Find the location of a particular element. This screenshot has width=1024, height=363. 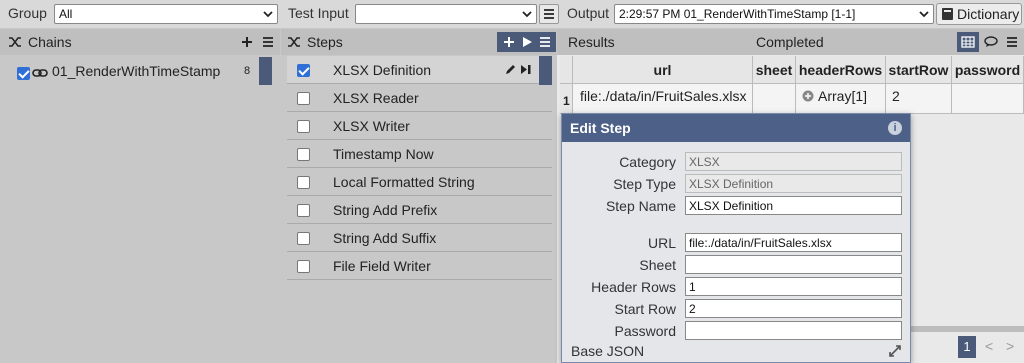

table-cell-sheet is located at coordinates (774, 99).